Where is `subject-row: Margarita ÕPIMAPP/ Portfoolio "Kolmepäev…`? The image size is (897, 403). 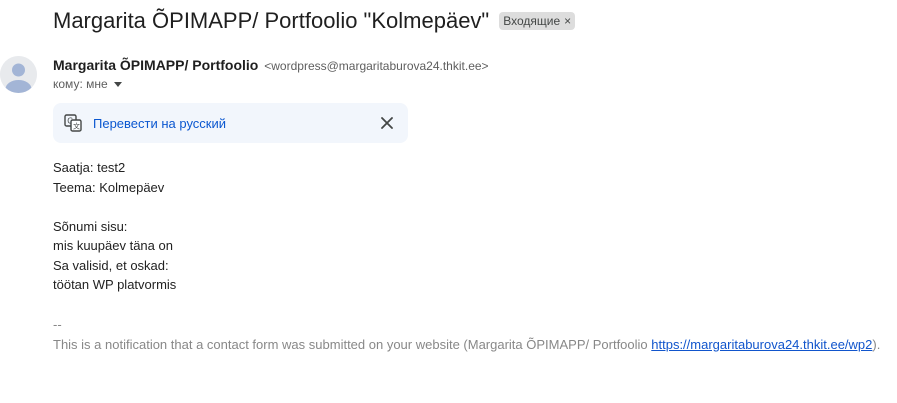
subject-row: Margarita ÕPIMAPP/ Portfoolio "Kolmepäev… is located at coordinates (314, 21).